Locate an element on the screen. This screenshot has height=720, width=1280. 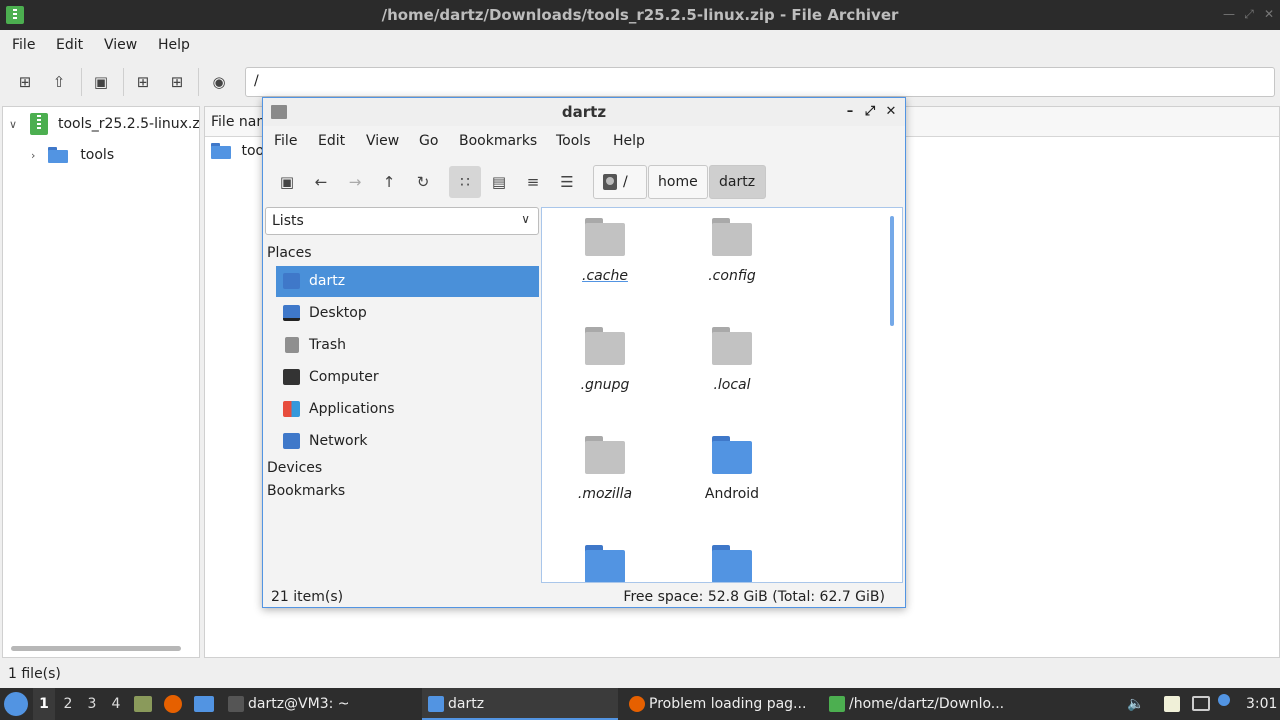
place-network: Network is located at coordinates (407, 441).